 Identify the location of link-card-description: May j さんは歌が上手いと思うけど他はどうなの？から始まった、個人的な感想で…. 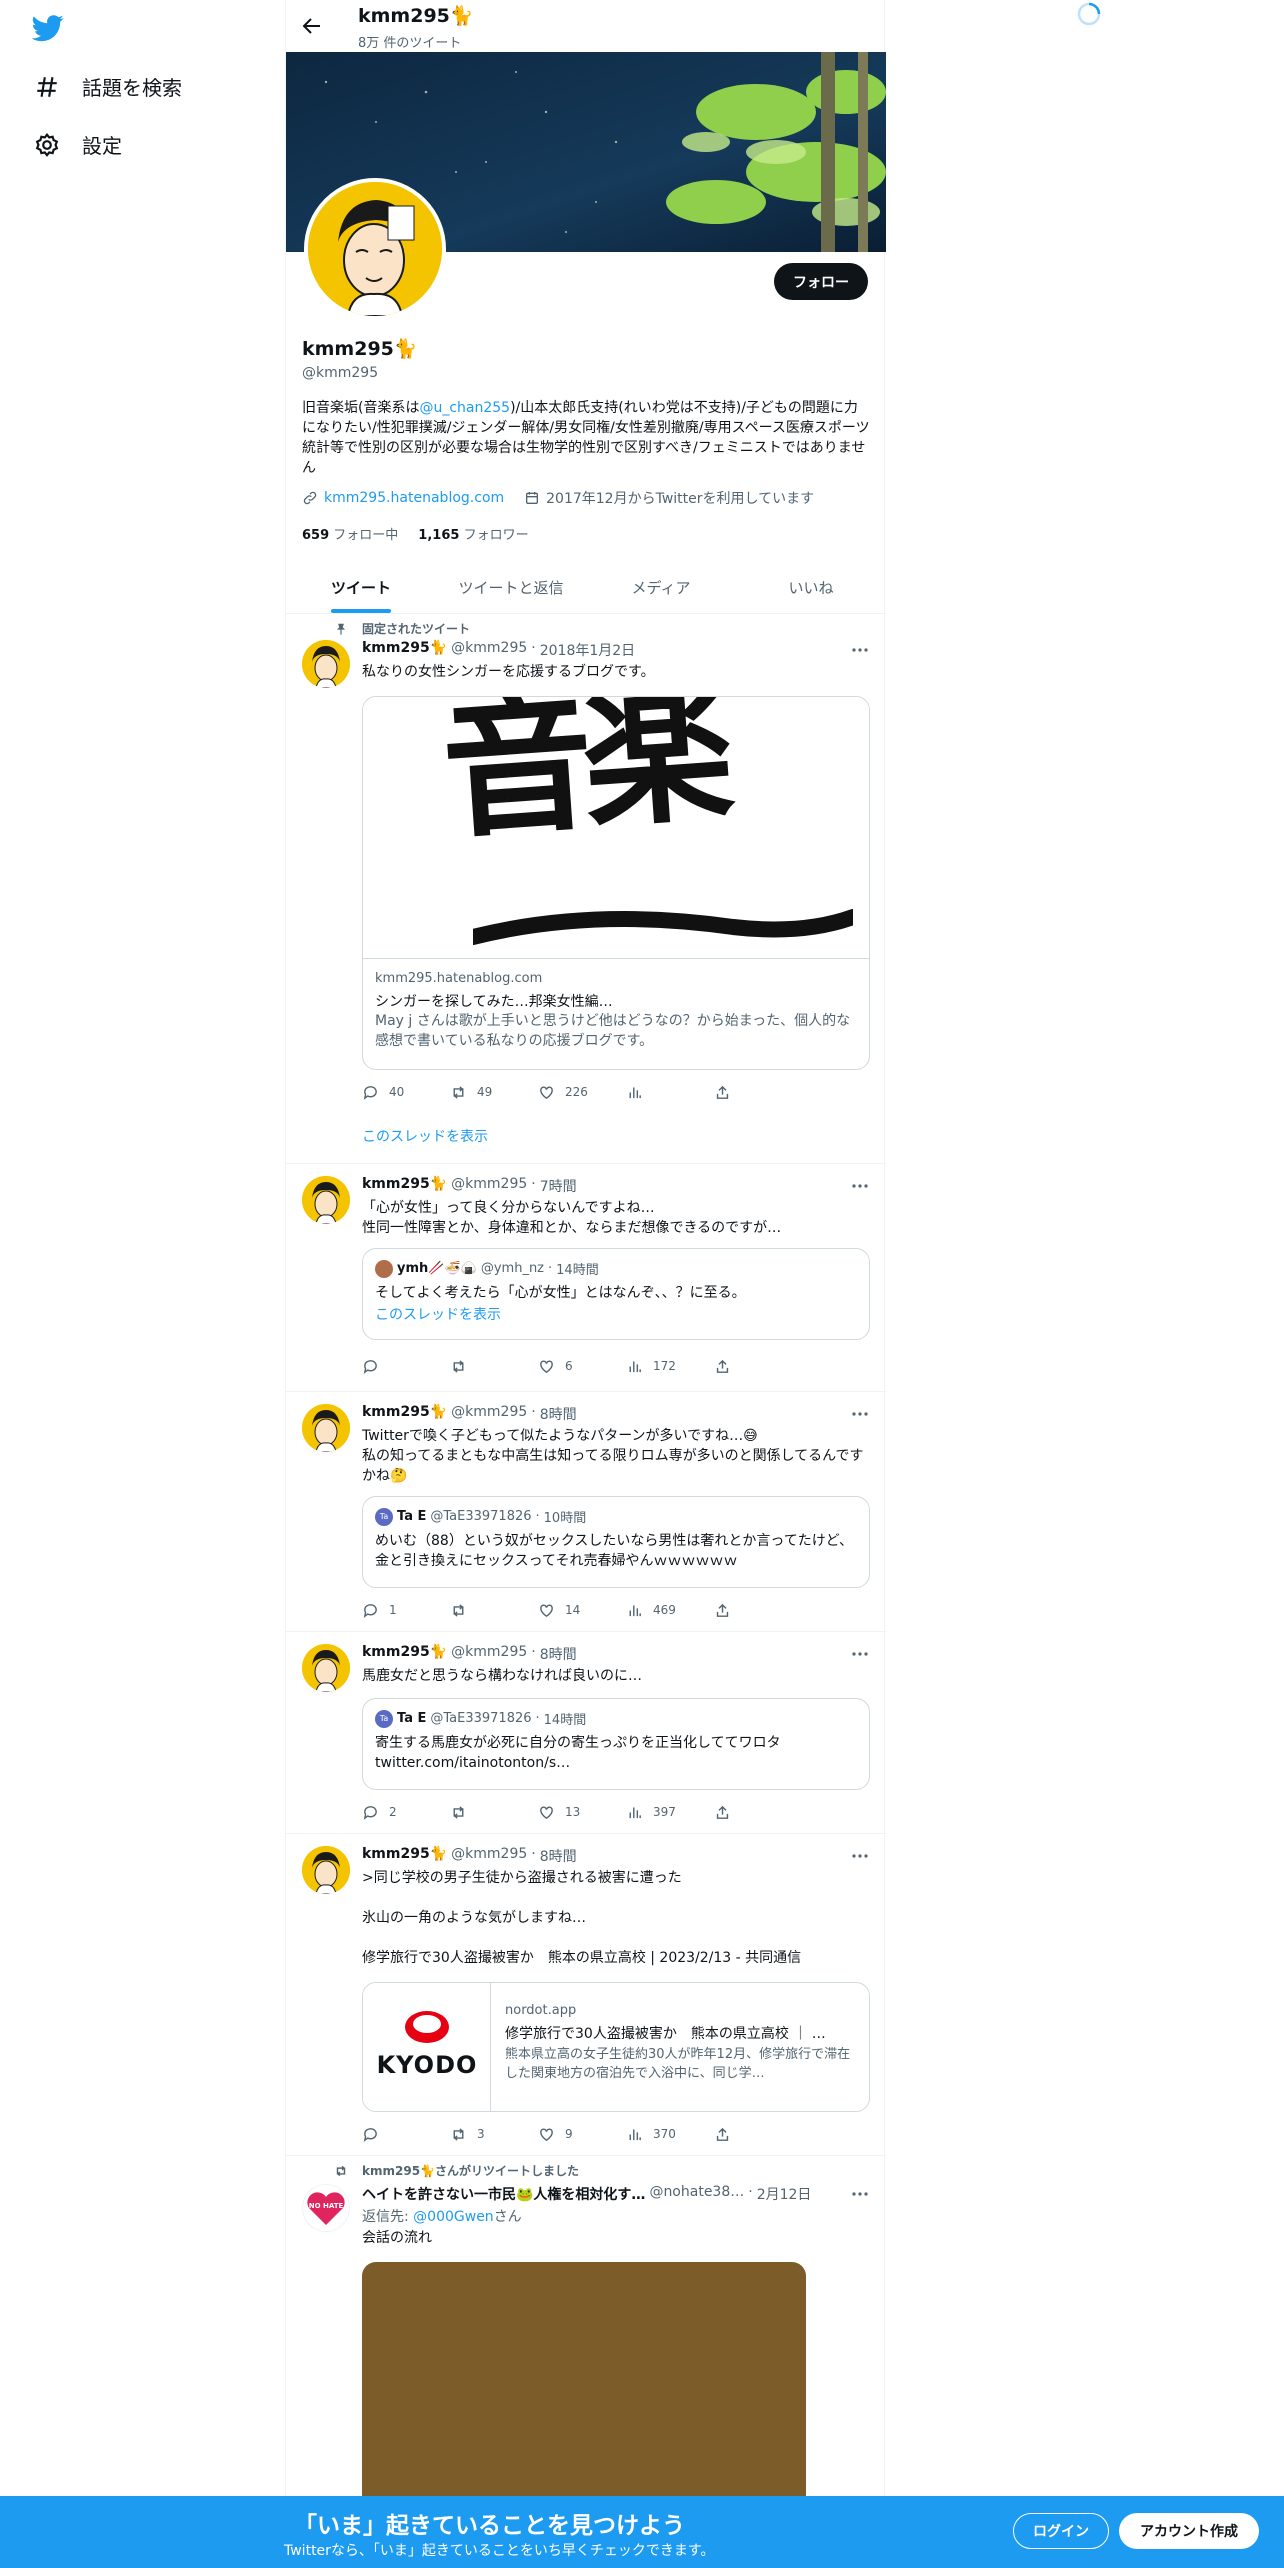
(613, 1031).